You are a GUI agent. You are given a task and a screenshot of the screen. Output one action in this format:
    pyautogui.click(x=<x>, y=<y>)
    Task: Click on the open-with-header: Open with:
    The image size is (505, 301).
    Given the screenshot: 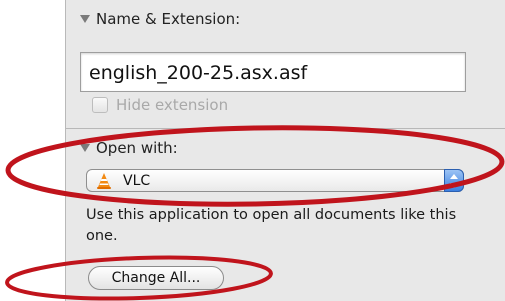 What is the action you would take?
    pyautogui.click(x=129, y=148)
    